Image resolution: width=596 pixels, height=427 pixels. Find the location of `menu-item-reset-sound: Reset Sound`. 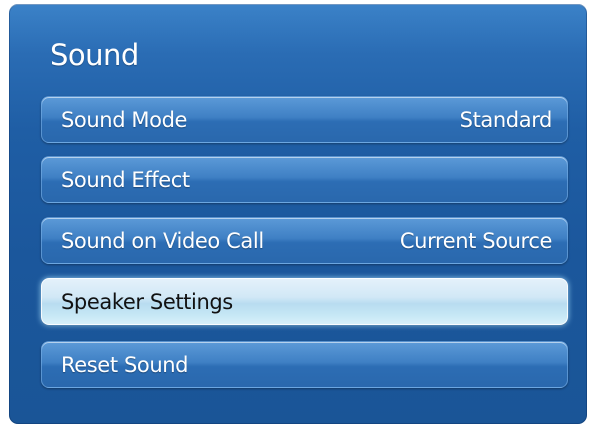

menu-item-reset-sound: Reset Sound is located at coordinates (304, 364).